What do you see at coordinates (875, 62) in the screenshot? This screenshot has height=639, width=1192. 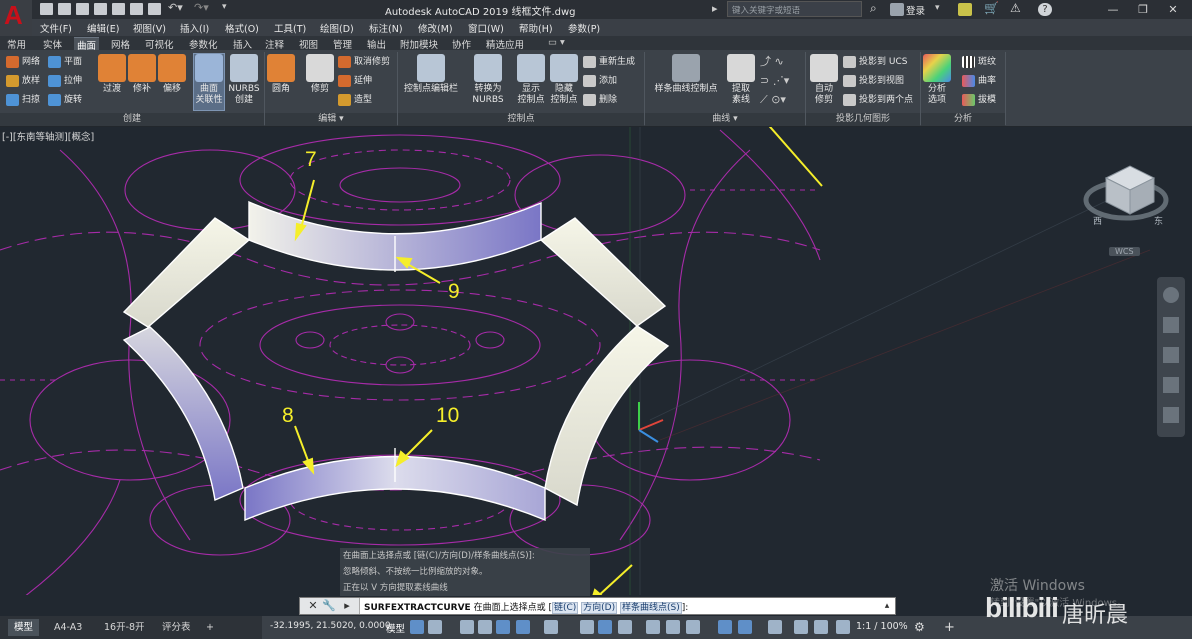 I see `project-to-ucs-button: 投影到 UCS` at bounding box center [875, 62].